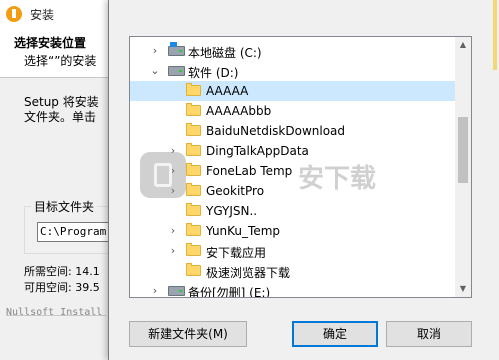  Describe the element at coordinates (155, 71) in the screenshot. I see `chevron-down-icon: ⌄` at that location.